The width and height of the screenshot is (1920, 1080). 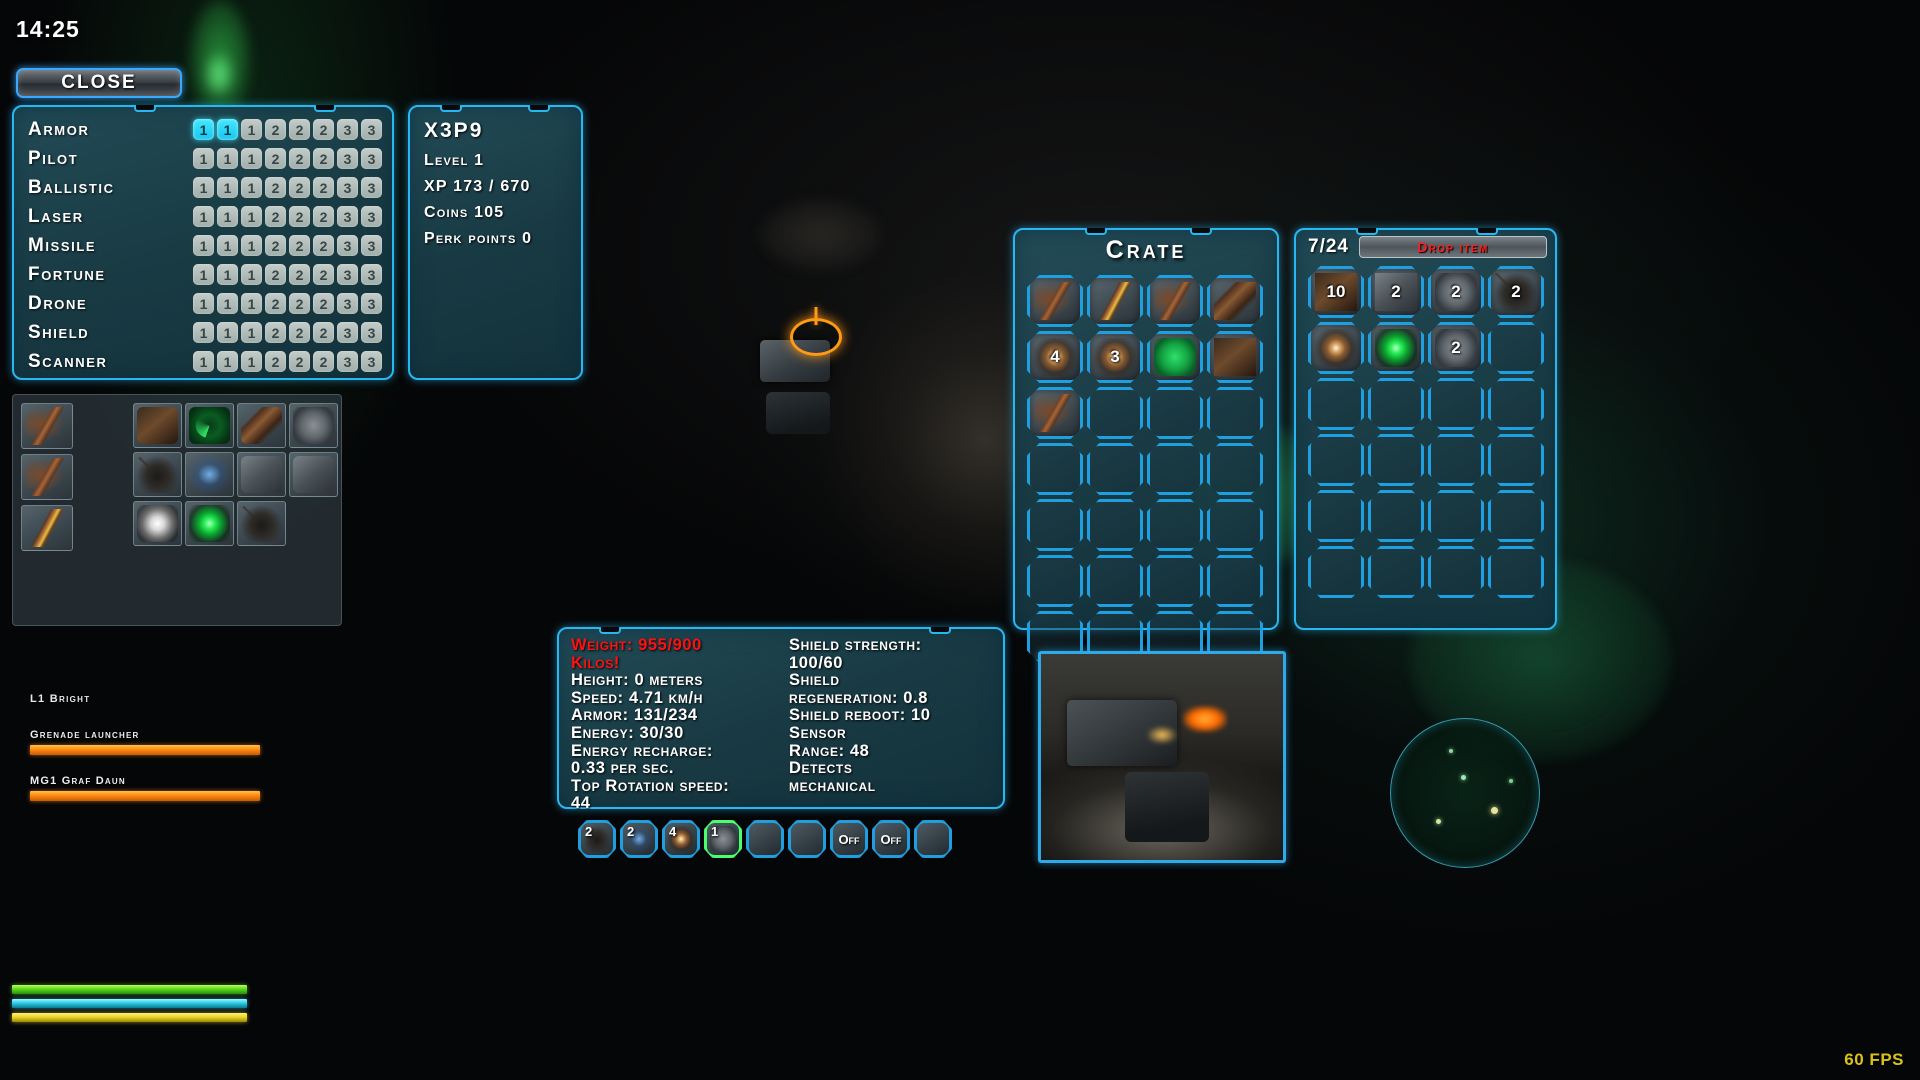 What do you see at coordinates (1336, 292) in the screenshot?
I see `inventory-item-slot: 10` at bounding box center [1336, 292].